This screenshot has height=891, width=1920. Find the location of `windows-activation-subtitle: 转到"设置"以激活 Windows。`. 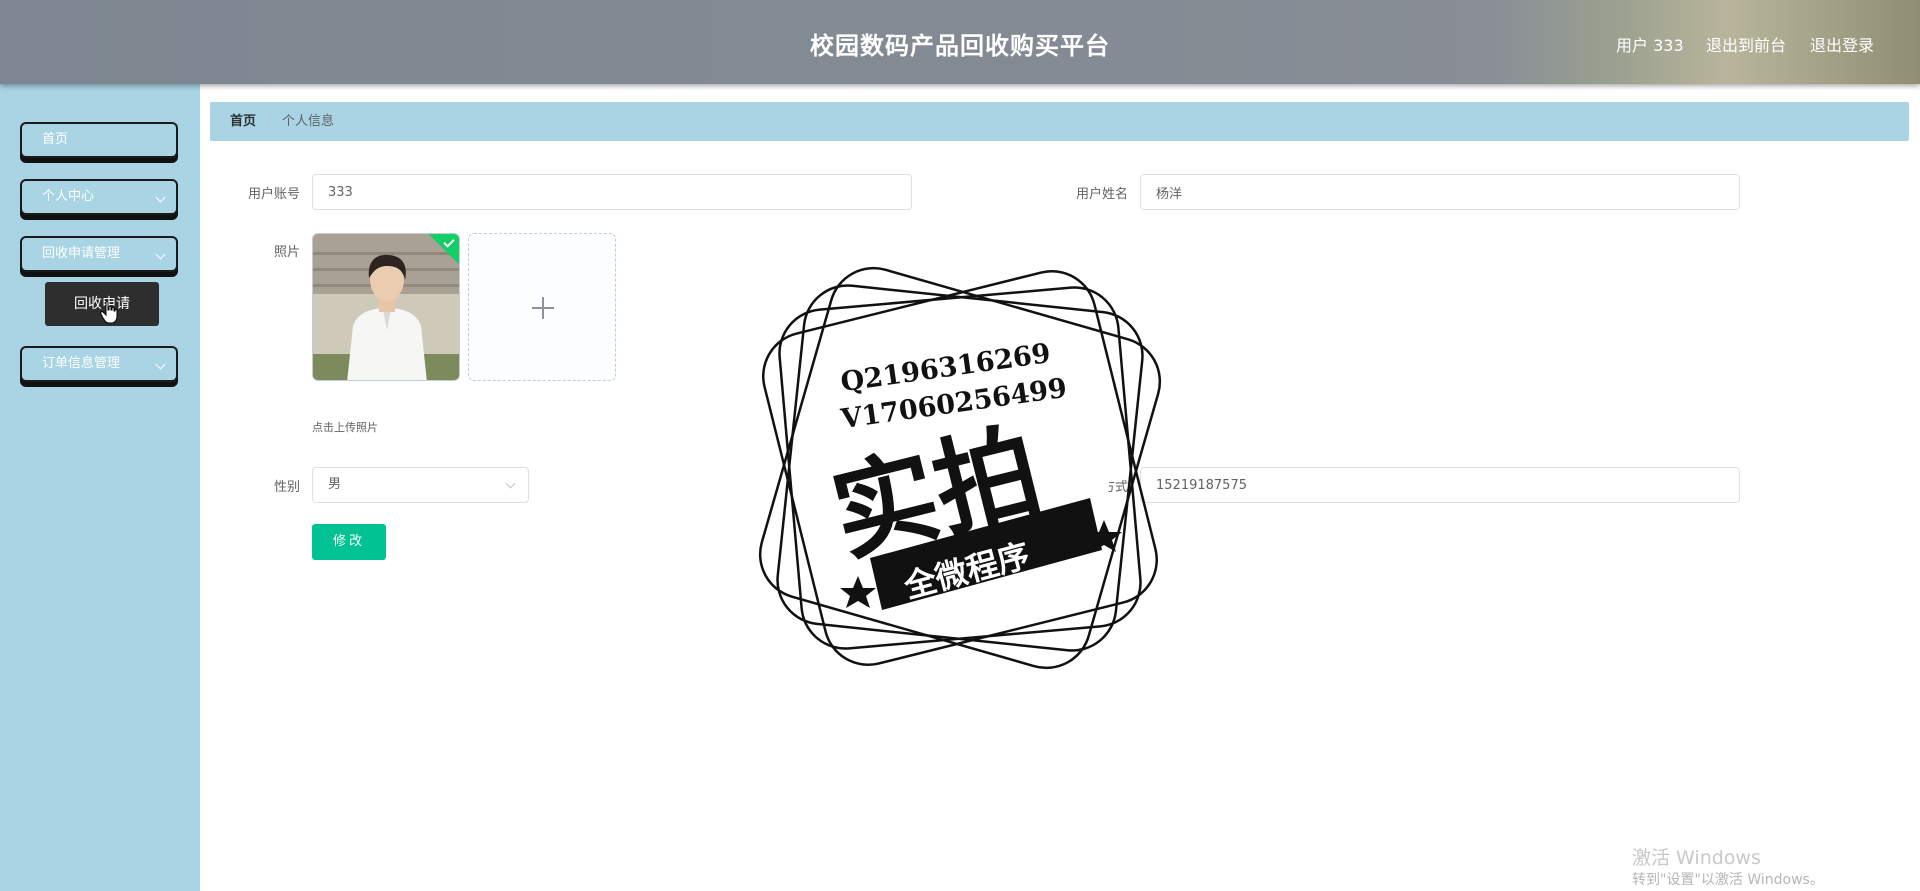

windows-activation-subtitle: 转到"设置"以激活 Windows。 is located at coordinates (1728, 880).